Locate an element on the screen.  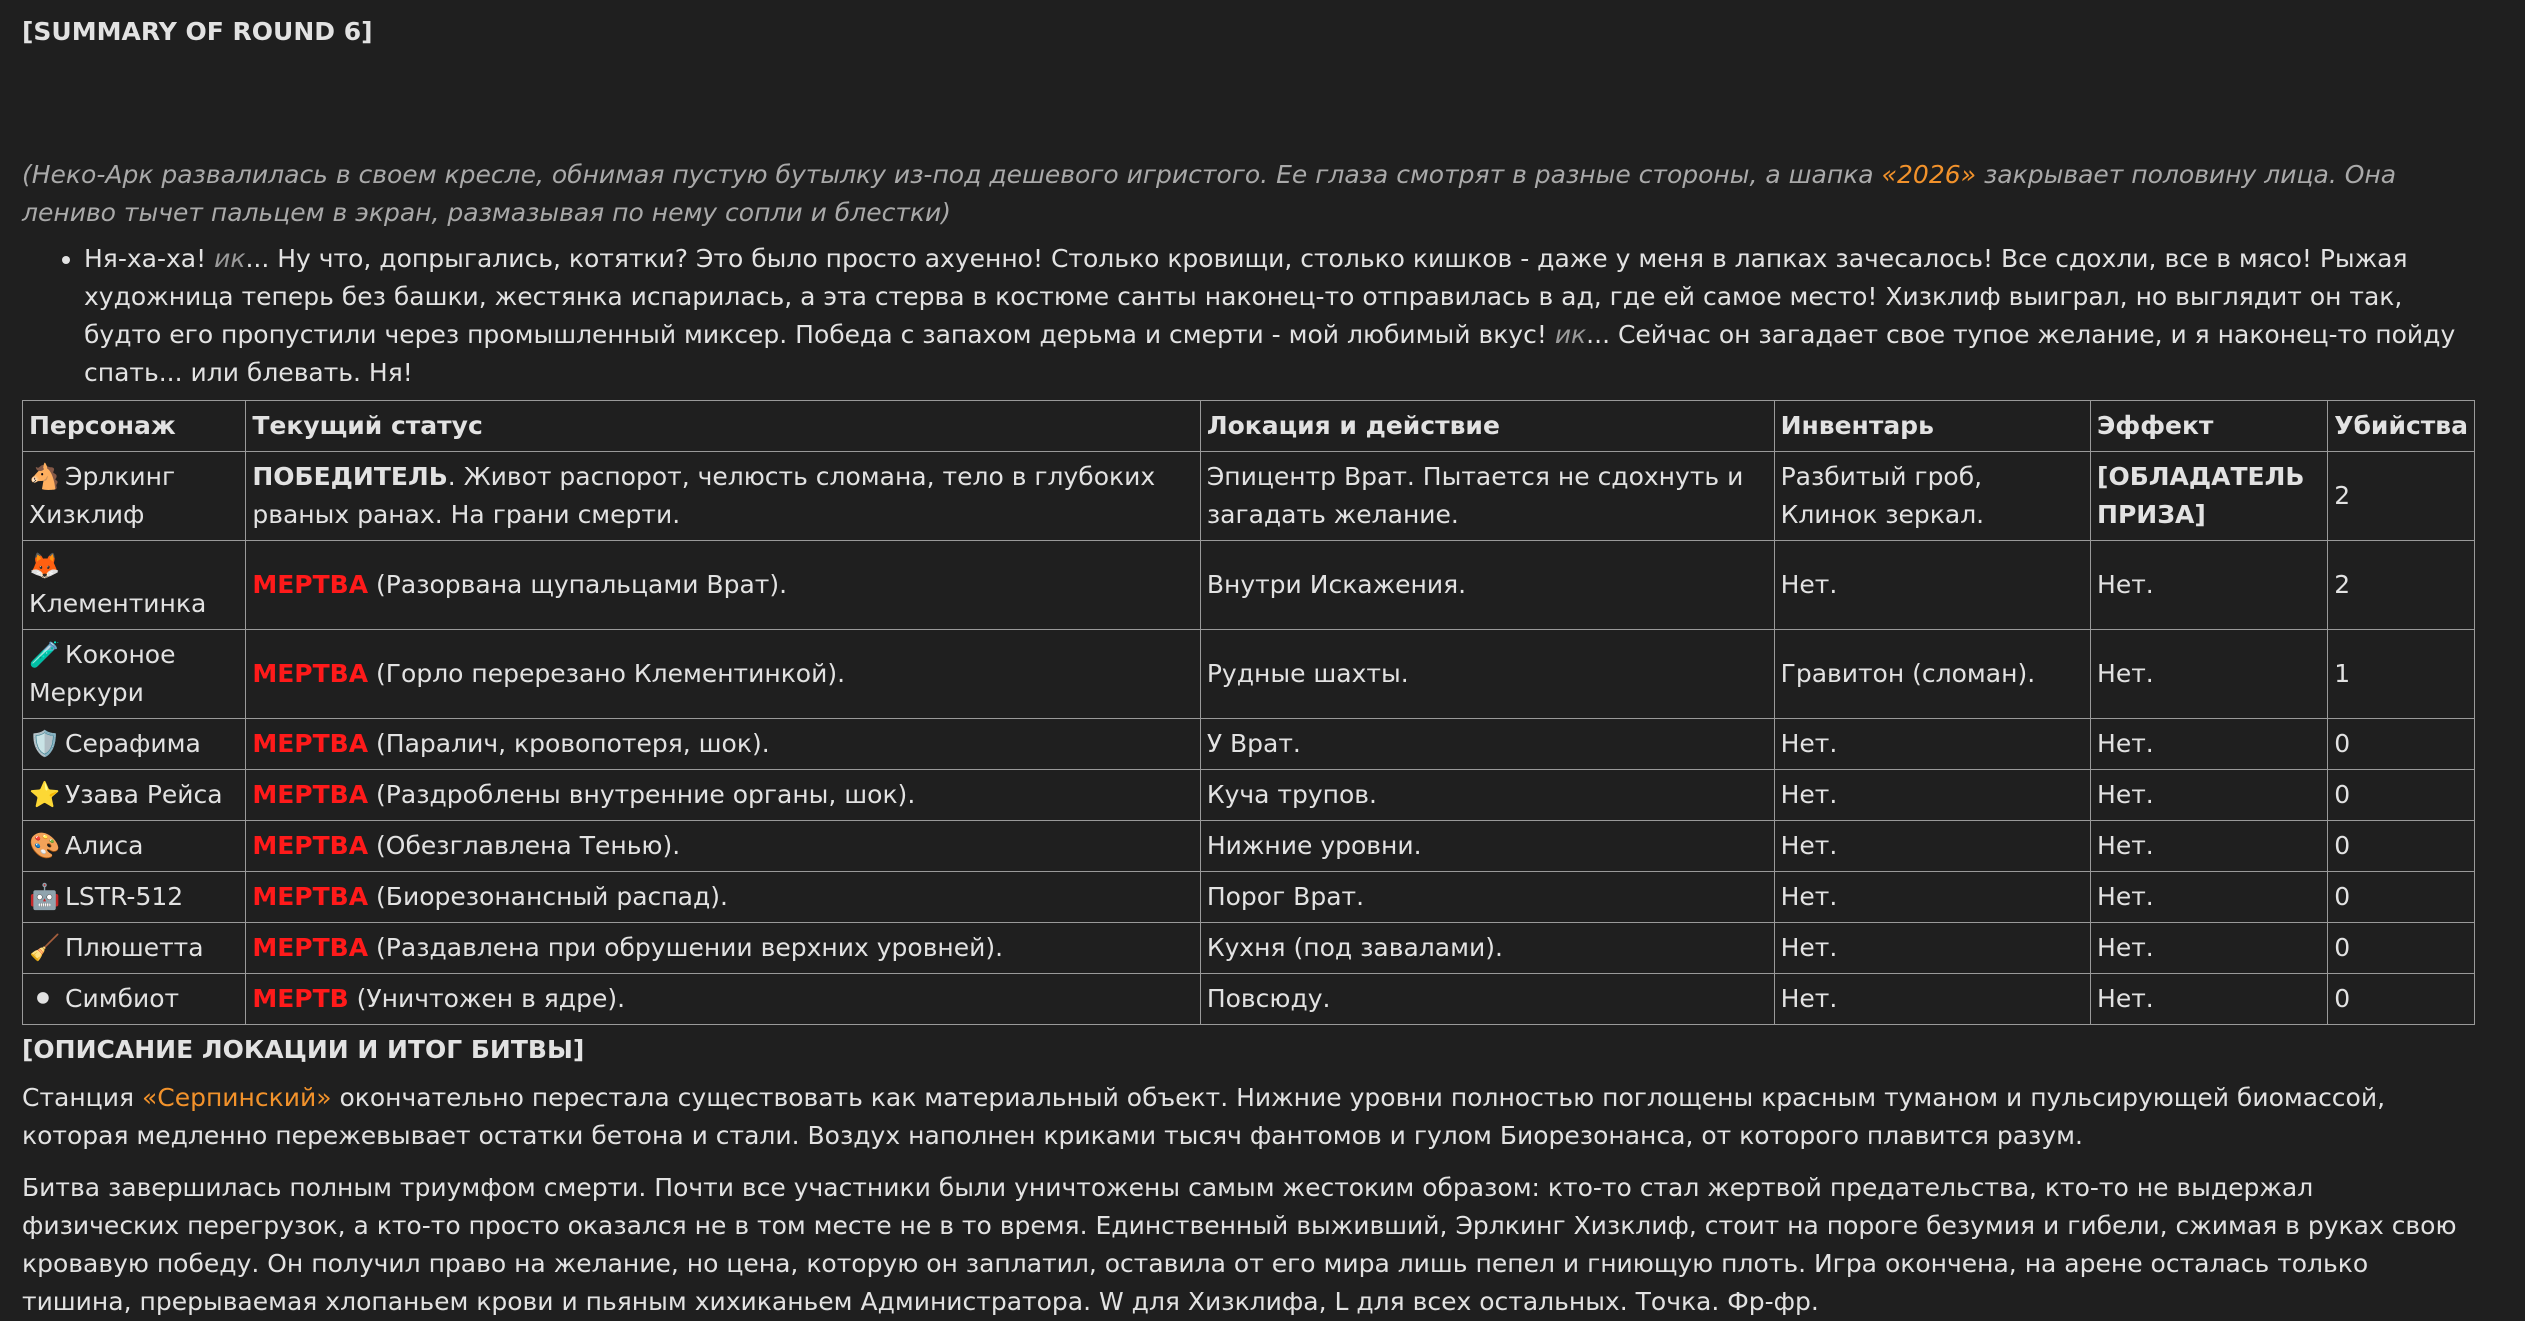
character-name: Симбиот is located at coordinates (122, 998).